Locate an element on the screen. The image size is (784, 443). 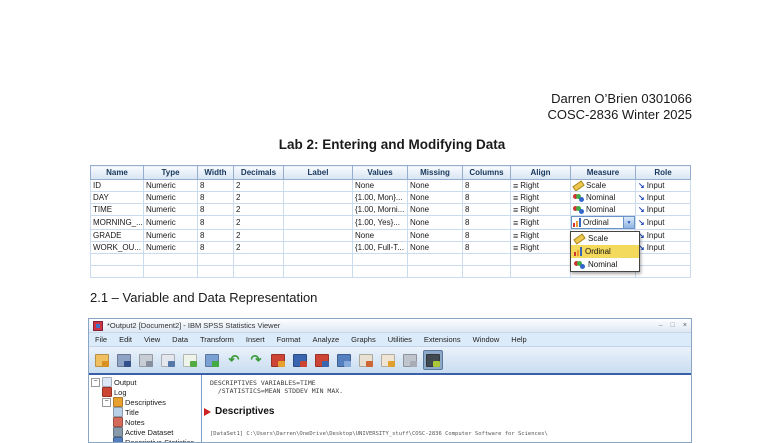
menu-edit: Edit is located at coordinates (125, 339).